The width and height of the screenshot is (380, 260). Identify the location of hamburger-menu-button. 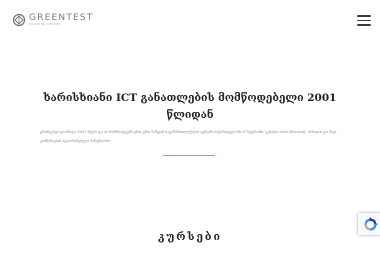
(364, 20).